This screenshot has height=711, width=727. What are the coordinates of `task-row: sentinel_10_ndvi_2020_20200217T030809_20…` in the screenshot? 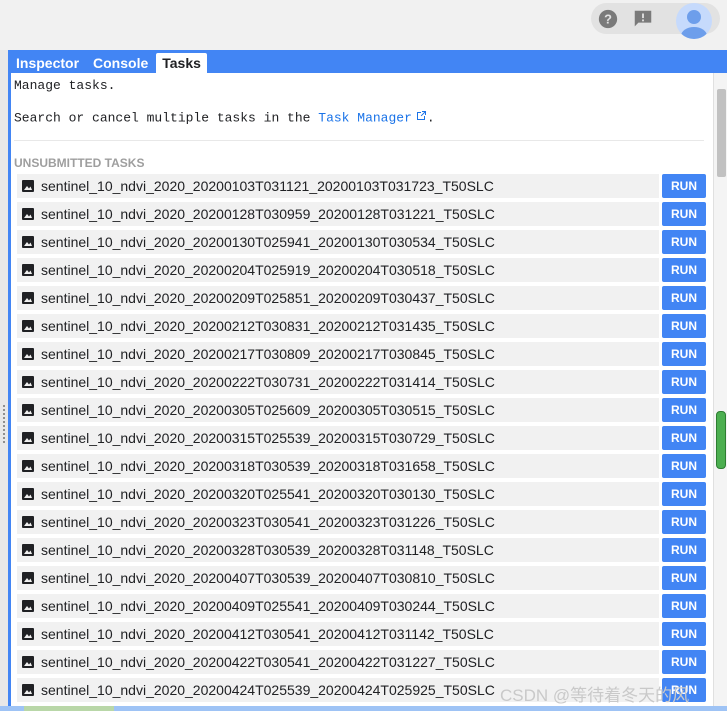 It's located at (361, 354).